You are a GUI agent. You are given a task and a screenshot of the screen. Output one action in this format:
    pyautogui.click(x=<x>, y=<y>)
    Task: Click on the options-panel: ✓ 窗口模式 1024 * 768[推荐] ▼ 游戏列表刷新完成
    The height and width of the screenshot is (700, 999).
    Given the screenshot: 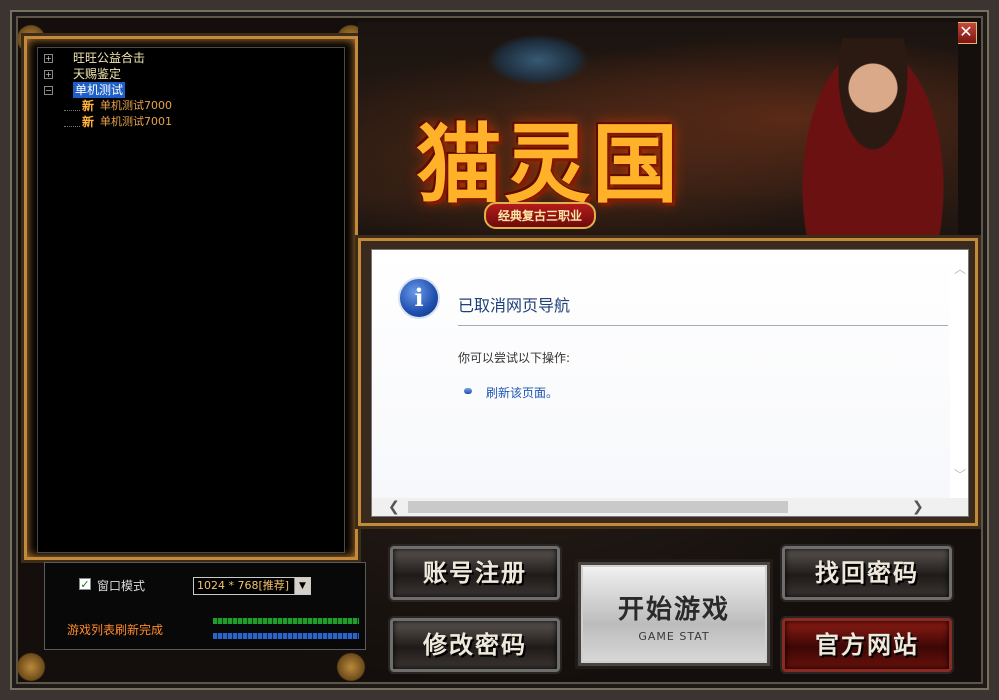 What is the action you would take?
    pyautogui.click(x=195, y=615)
    